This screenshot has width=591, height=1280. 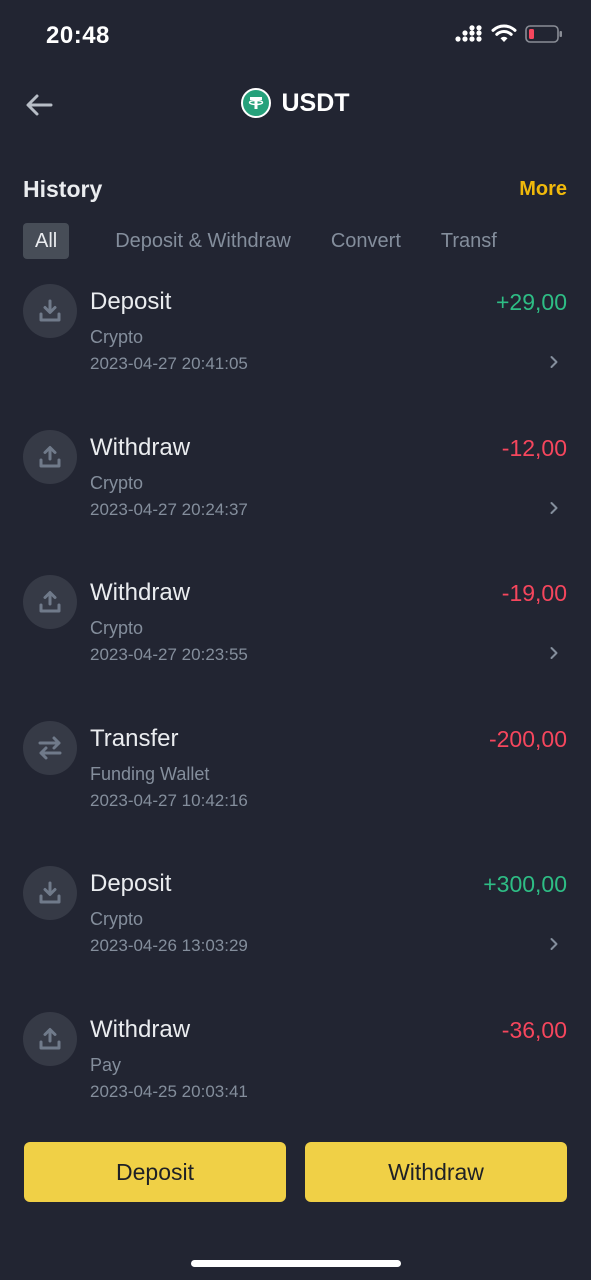 What do you see at coordinates (469, 241) in the screenshot?
I see `tab-transfer: Transf` at bounding box center [469, 241].